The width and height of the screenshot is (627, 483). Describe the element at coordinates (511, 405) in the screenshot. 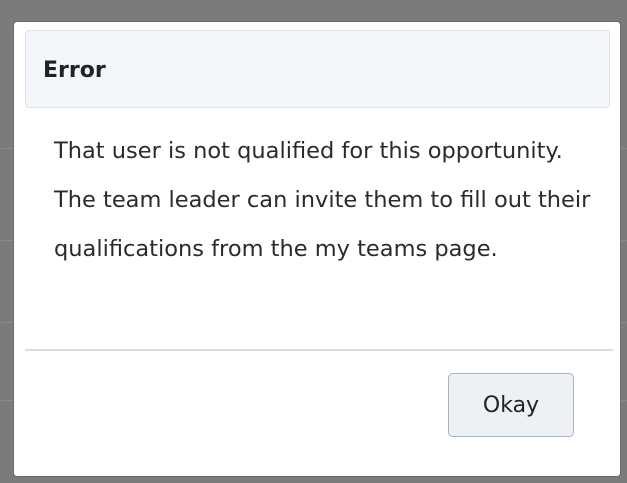

I see `okay-button: Okay` at that location.